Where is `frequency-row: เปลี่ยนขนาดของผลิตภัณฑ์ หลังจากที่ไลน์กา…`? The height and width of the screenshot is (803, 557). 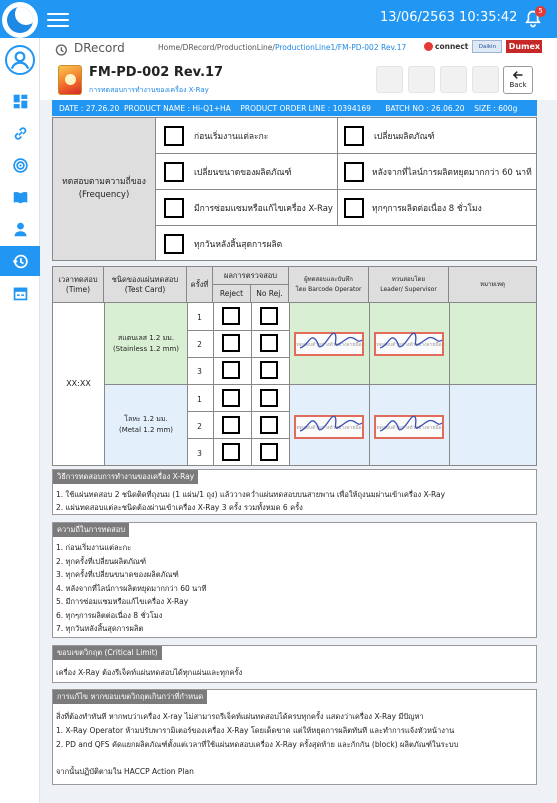 frequency-row: เปลี่ยนขนาดของผลิตภัณฑ์ หลังจากที่ไลน์กา… is located at coordinates (346, 172).